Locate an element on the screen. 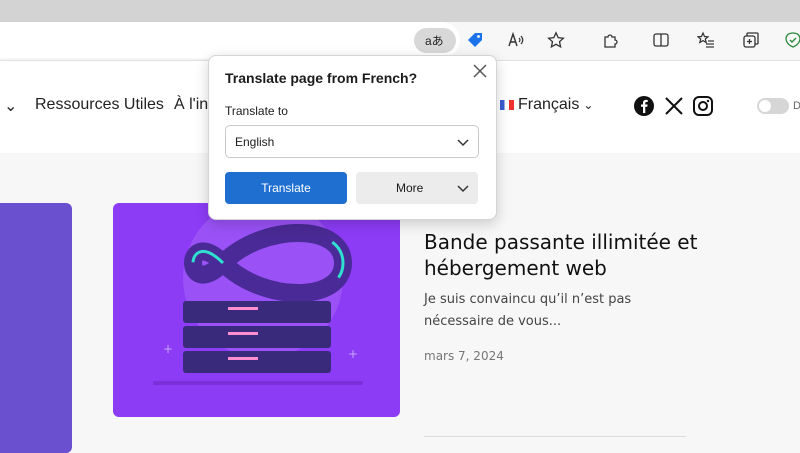 The image size is (800, 453). collections-icon is located at coordinates (751, 40).